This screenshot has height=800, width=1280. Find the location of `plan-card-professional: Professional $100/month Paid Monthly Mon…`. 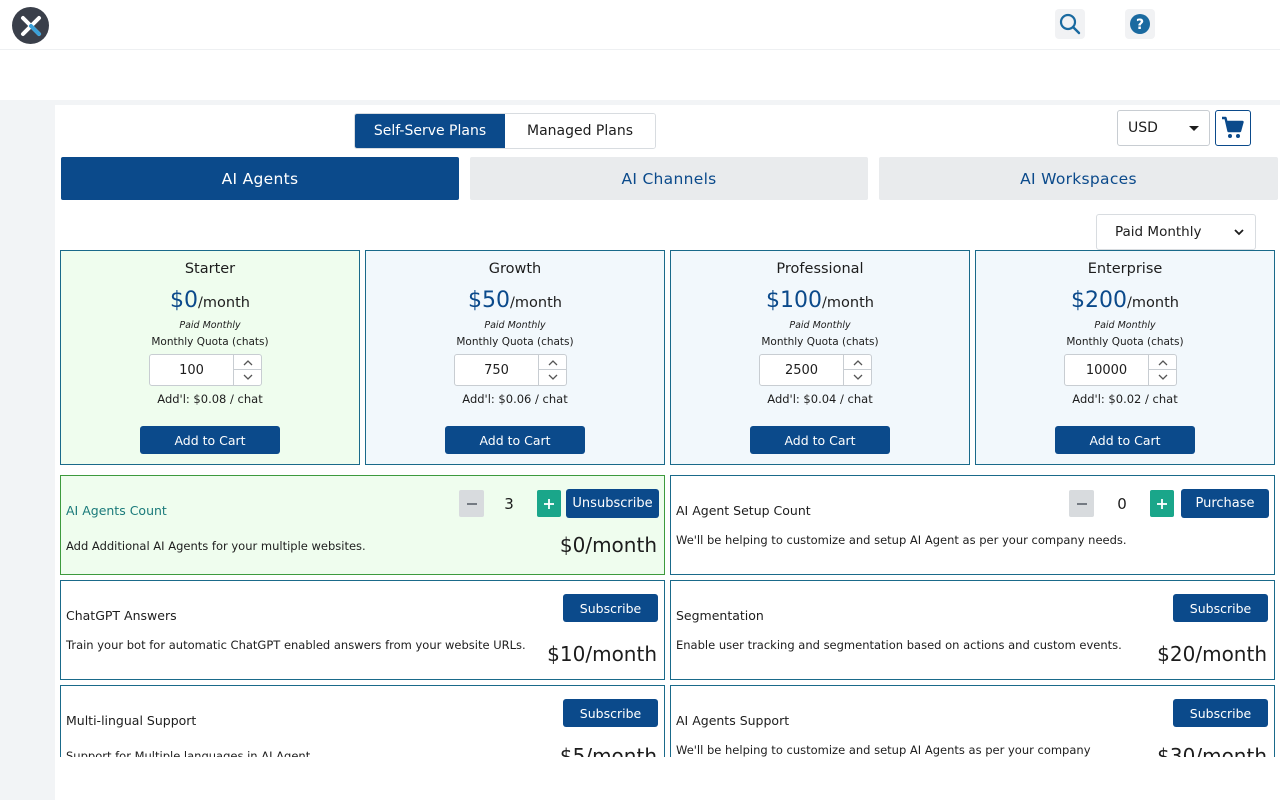

plan-card-professional: Professional $100/month Paid Monthly Mon… is located at coordinates (820, 357).